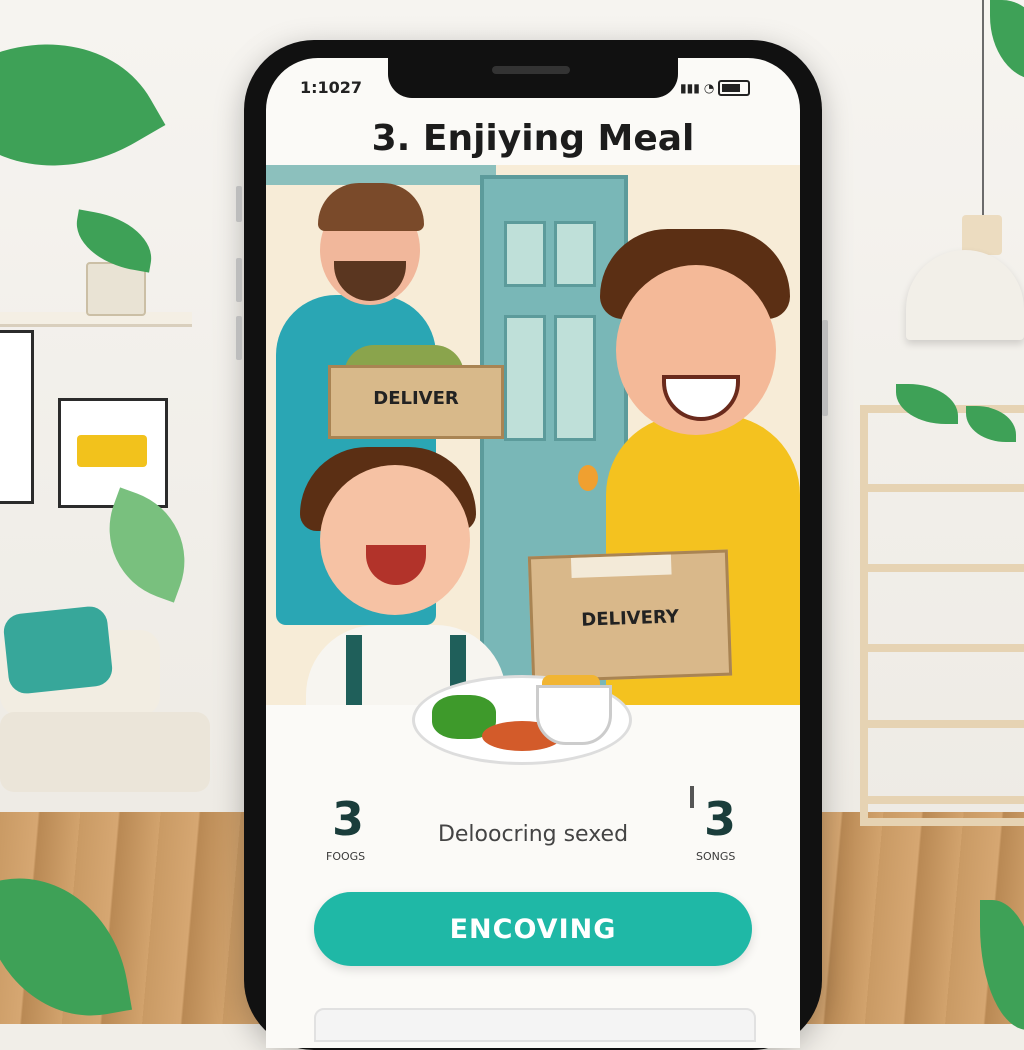 Image resolution: width=1024 pixels, height=1050 pixels. I want to click on speaker-grille, so click(531, 70).